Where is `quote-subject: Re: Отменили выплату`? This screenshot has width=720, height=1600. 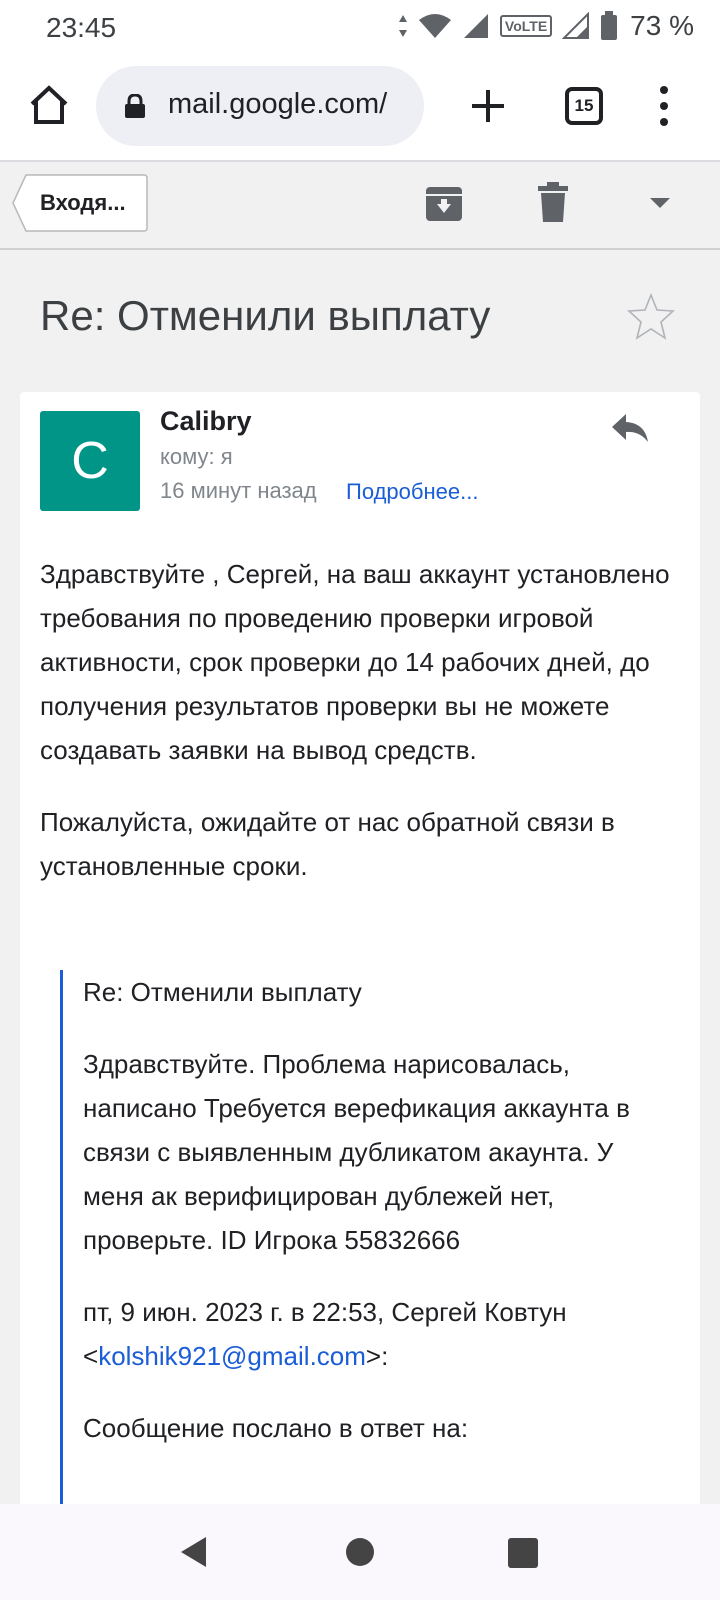
quote-subject: Re: Отменили выплату is located at coordinates (222, 992).